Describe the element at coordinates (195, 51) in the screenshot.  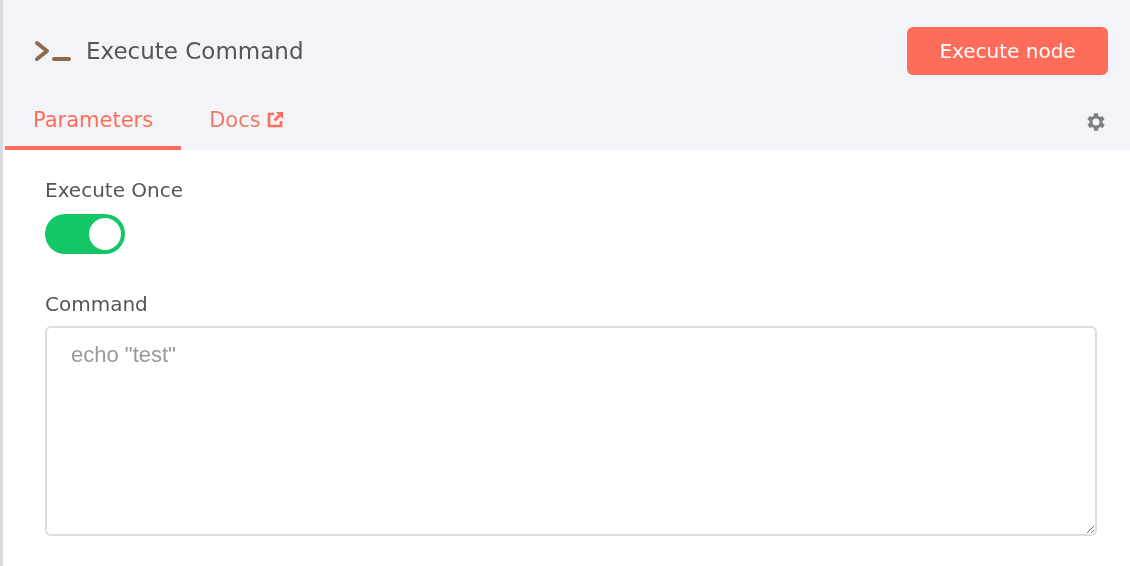
I see `panel-title: Execute Command` at that location.